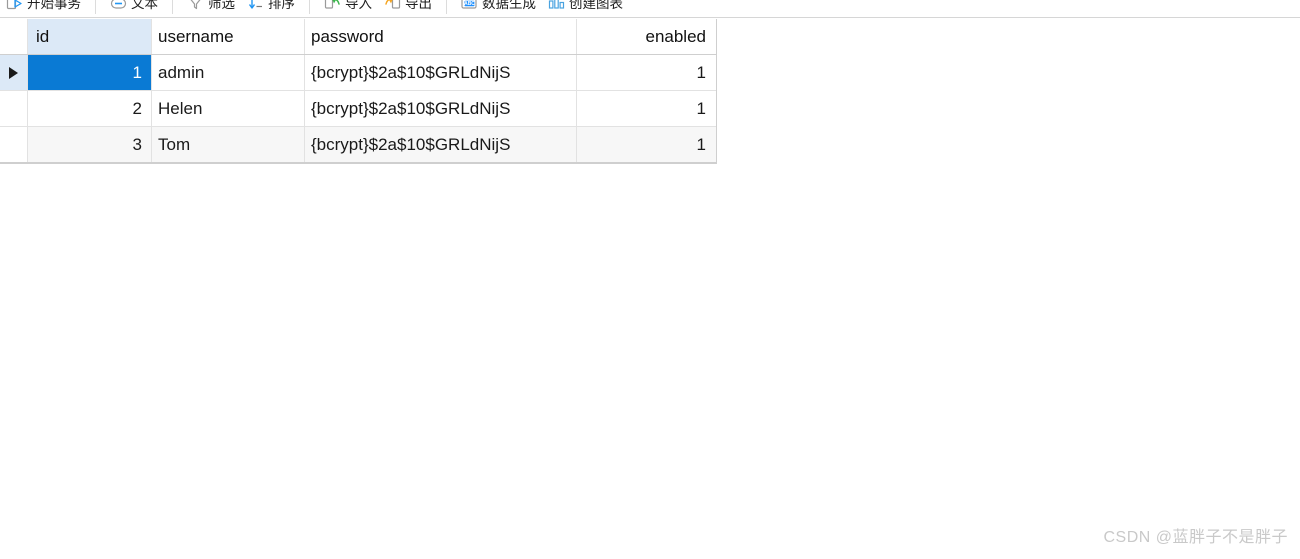 This screenshot has height=559, width=1300. What do you see at coordinates (54, 5) in the screenshot?
I see `begin-transaction-label: 开始事务` at bounding box center [54, 5].